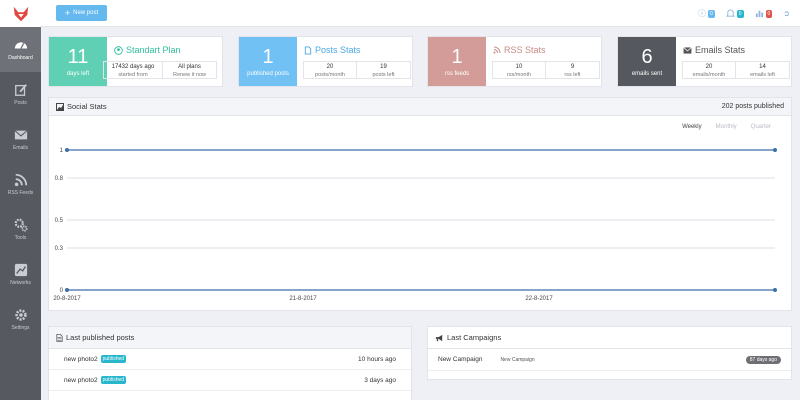 This screenshot has height=400, width=800. I want to click on bar-chart-icon, so click(759, 14).